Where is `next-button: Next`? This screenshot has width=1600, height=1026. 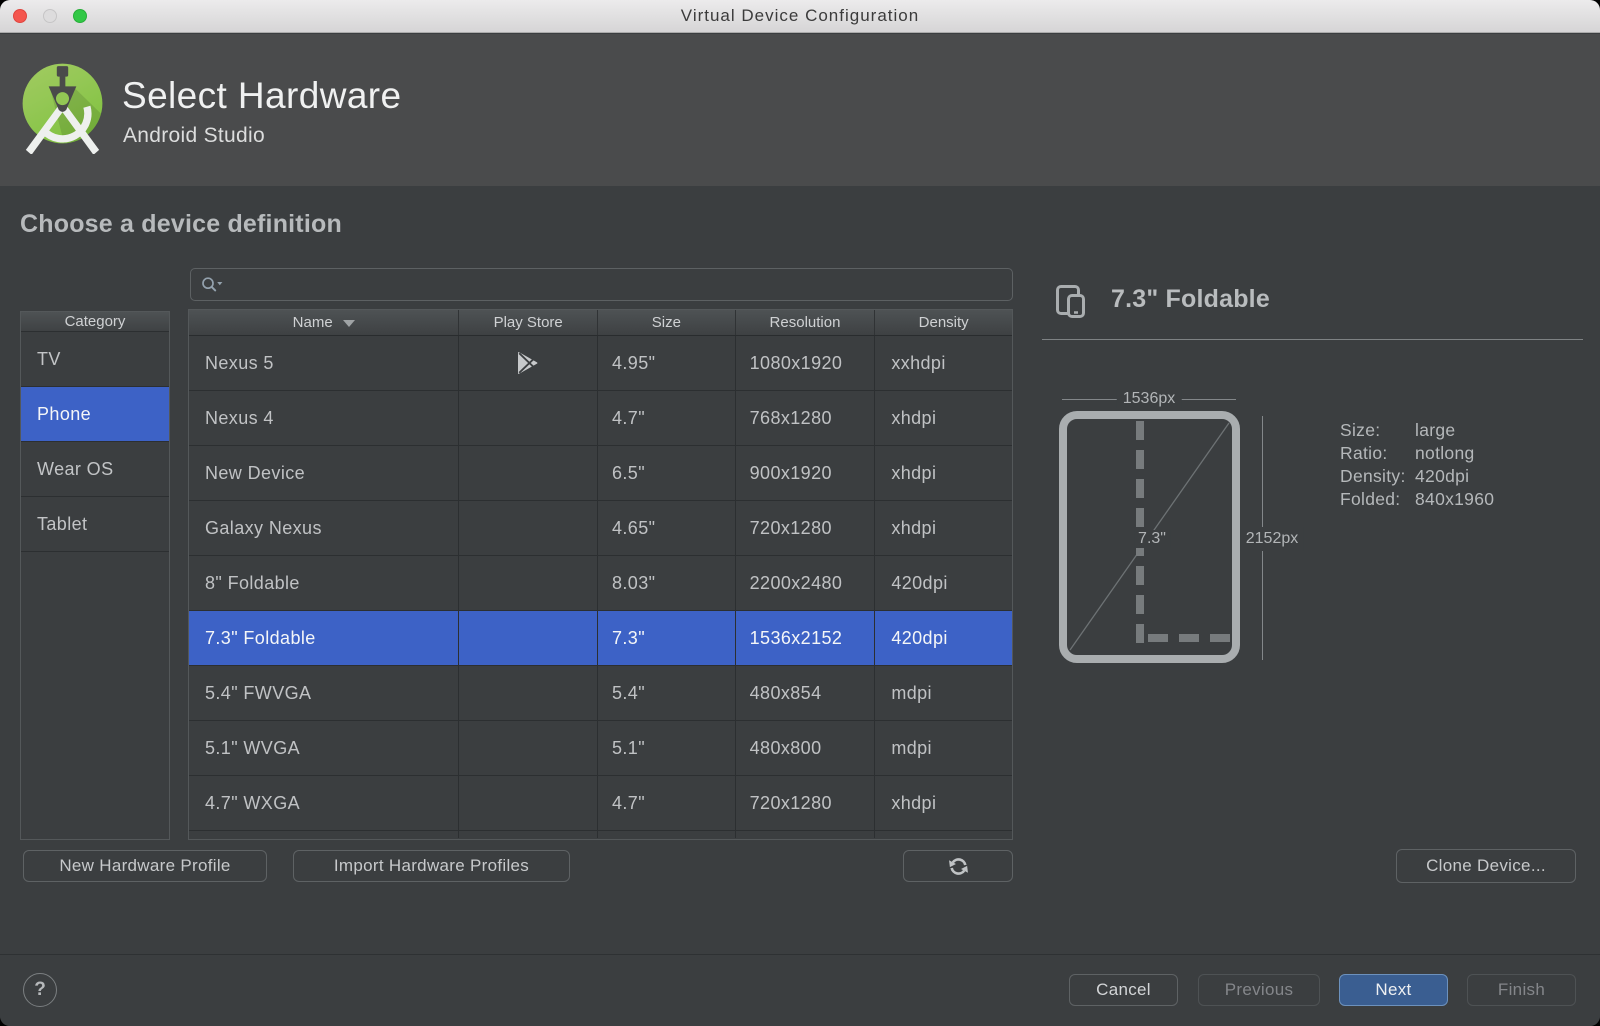
next-button: Next is located at coordinates (1393, 990).